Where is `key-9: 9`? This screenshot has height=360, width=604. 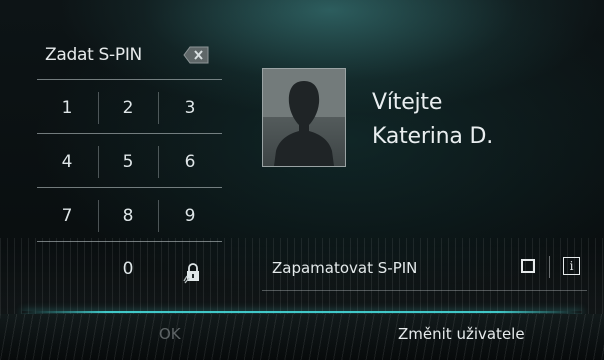
key-9: 9 is located at coordinates (190, 216).